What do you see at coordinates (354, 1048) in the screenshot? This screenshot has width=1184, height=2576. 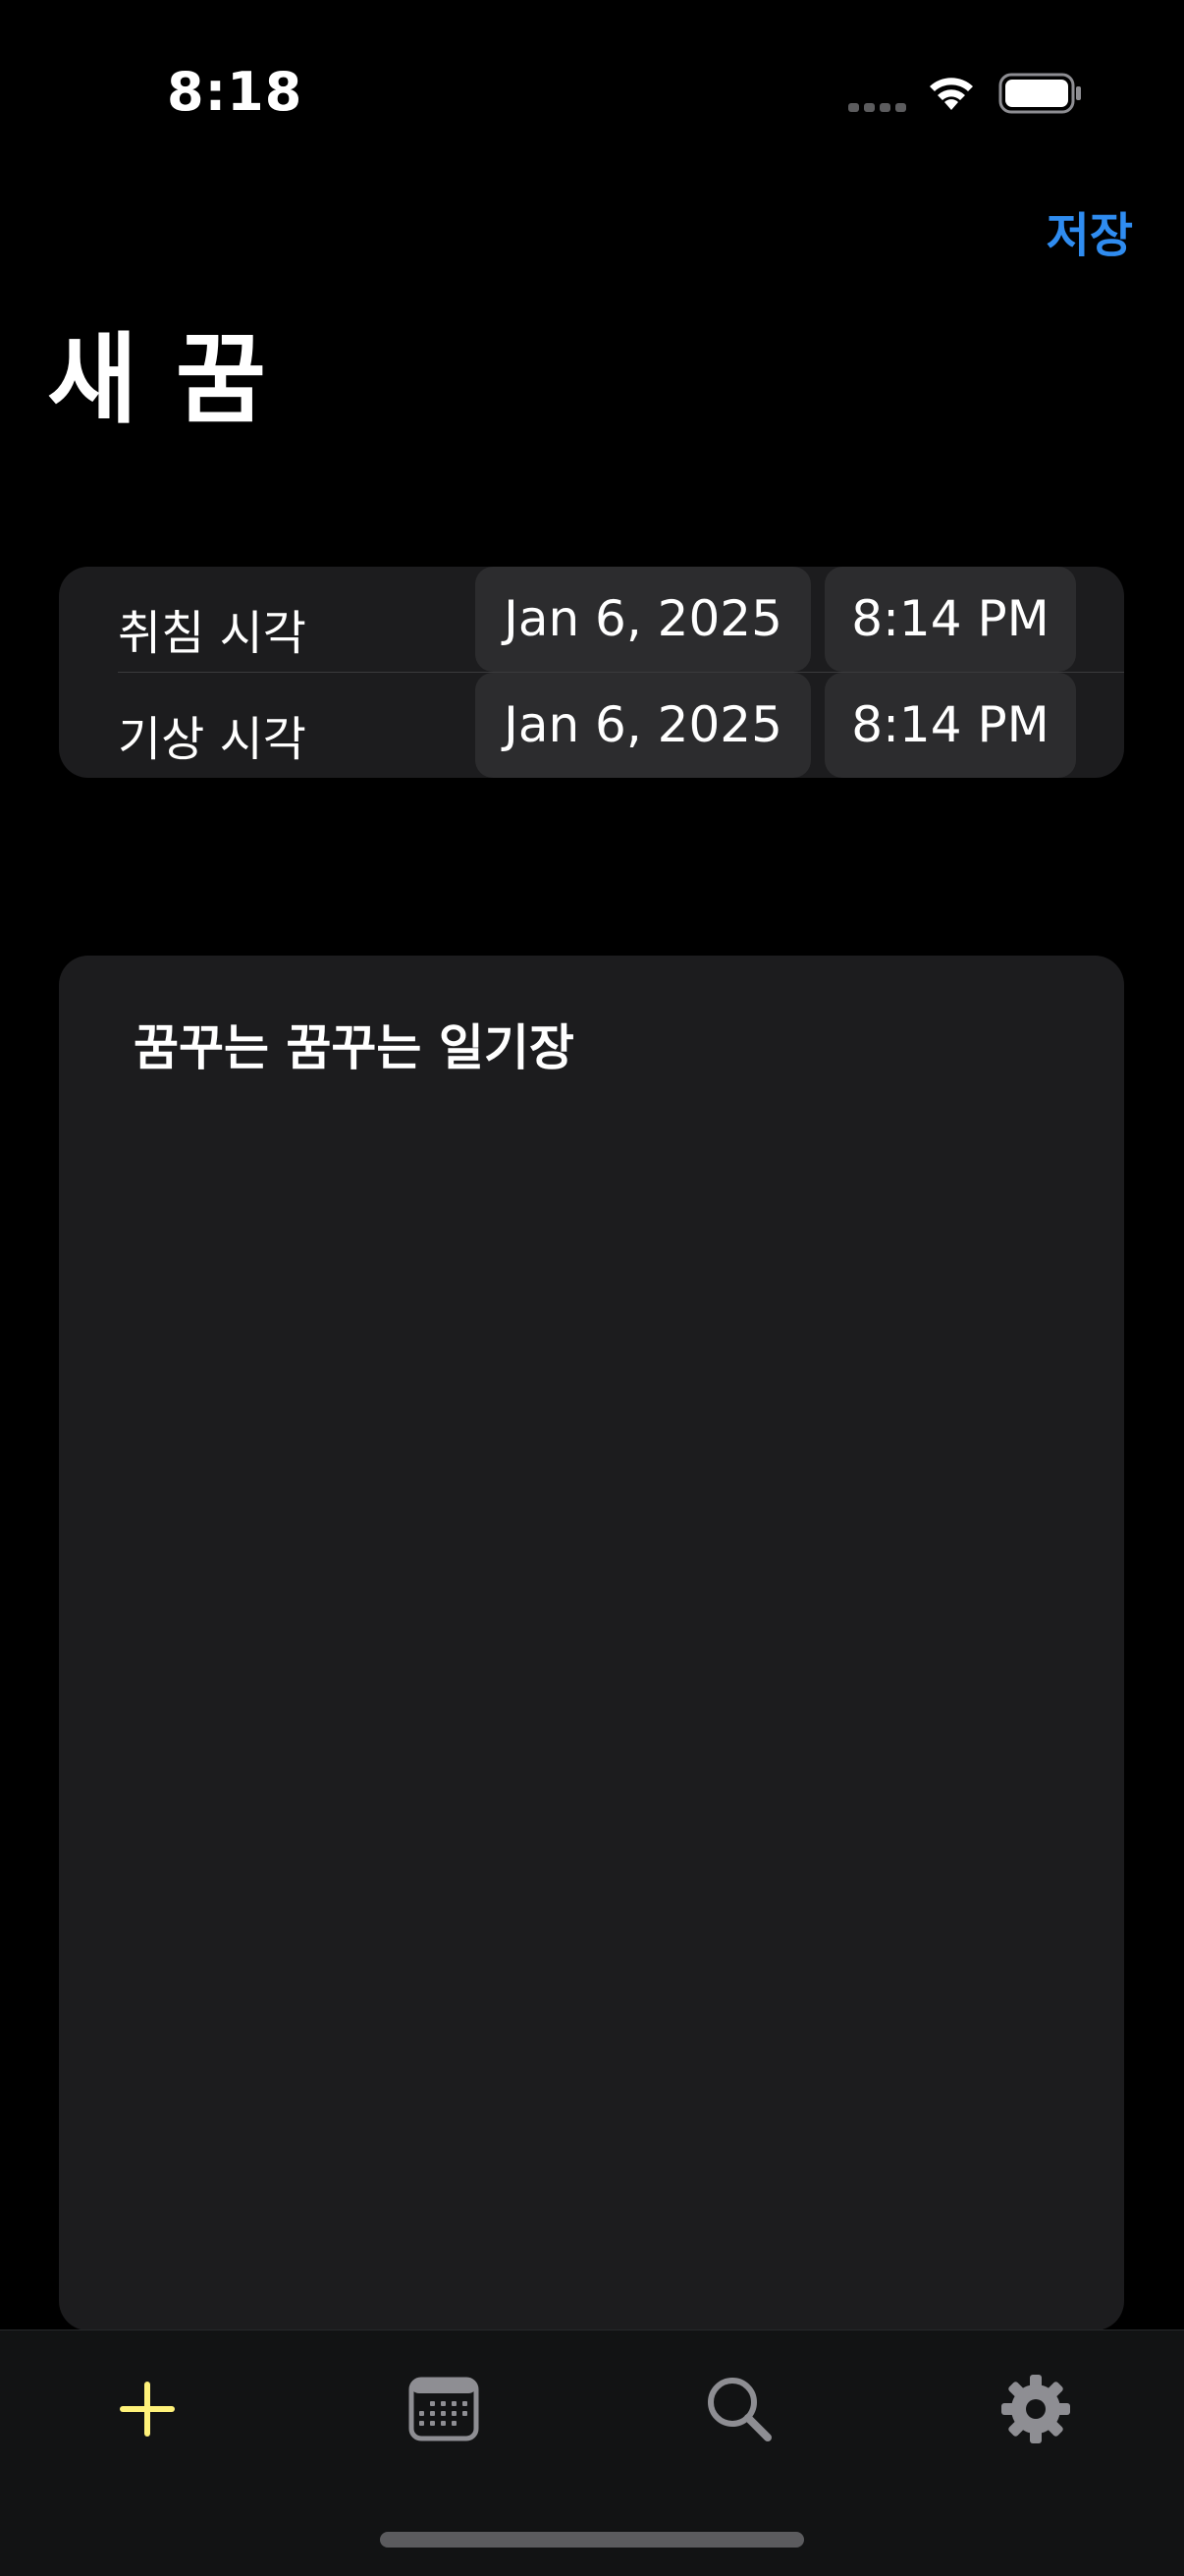 I see `dream-title: 꿈꾸는 꿈꾸는 일기장` at bounding box center [354, 1048].